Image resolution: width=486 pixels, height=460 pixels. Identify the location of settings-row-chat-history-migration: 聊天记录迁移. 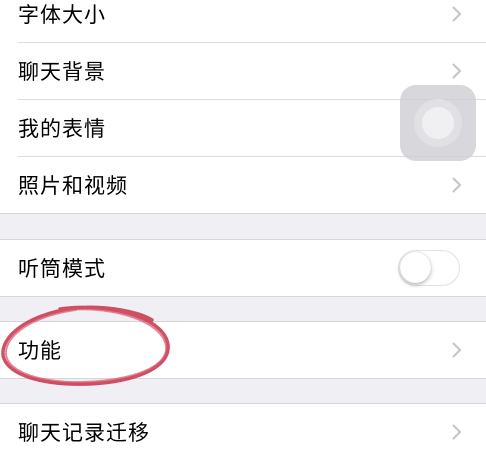
(243, 432).